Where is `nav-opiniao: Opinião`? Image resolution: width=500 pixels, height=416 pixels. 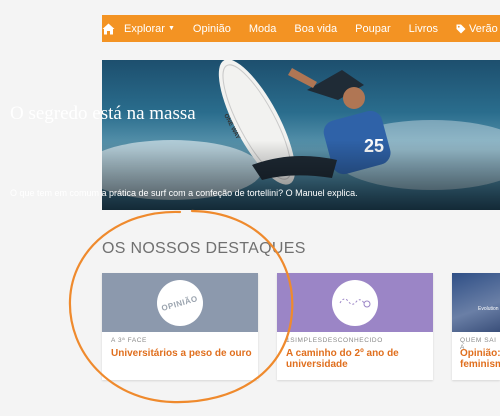 nav-opiniao: Opinião is located at coordinates (212, 28).